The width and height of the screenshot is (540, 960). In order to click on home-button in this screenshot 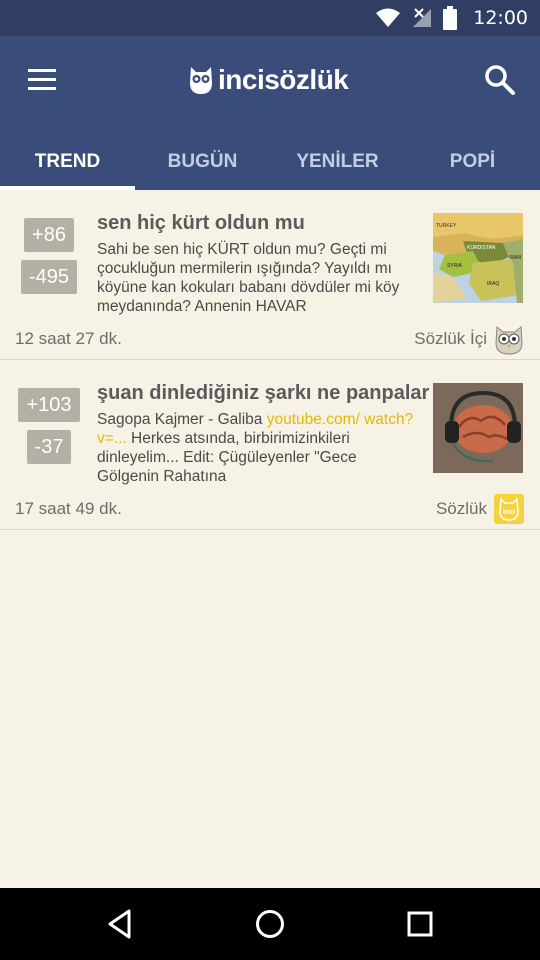, I will do `click(270, 924)`.